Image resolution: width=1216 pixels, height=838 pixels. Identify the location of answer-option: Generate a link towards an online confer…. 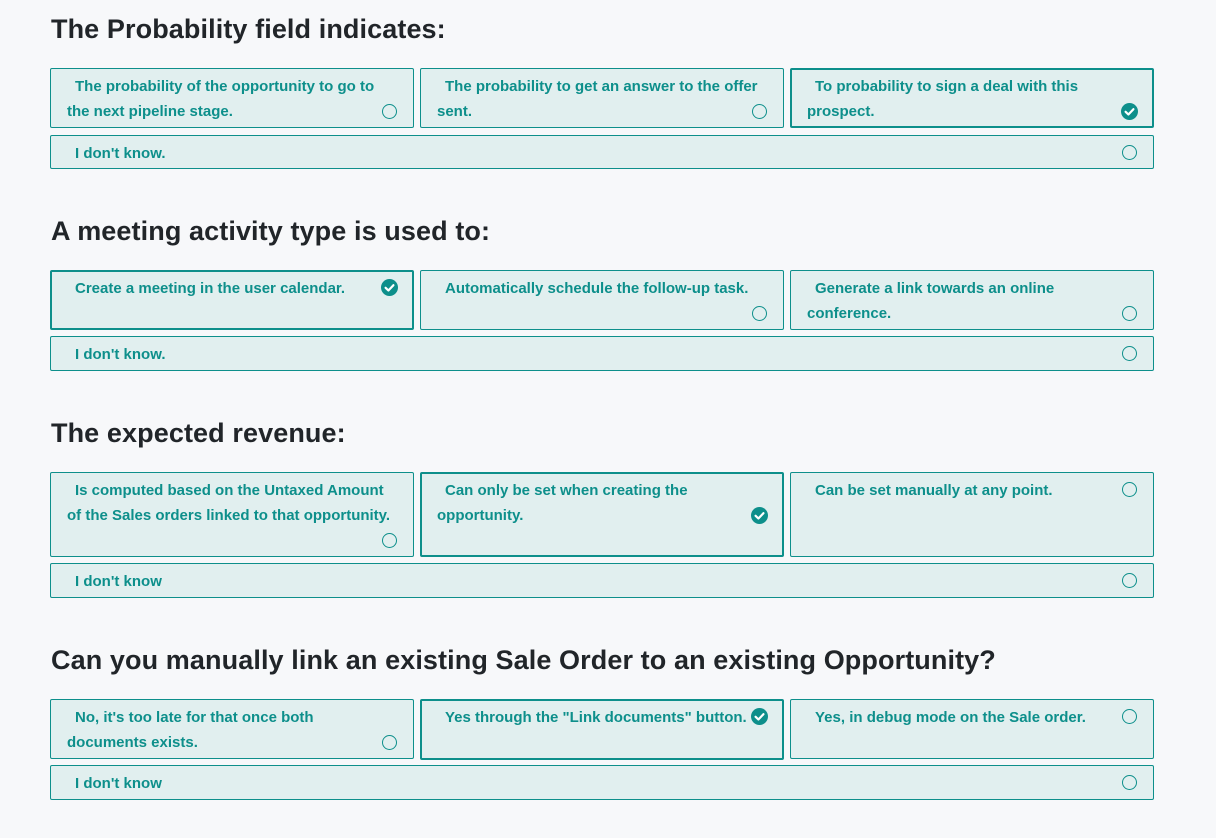
(972, 300).